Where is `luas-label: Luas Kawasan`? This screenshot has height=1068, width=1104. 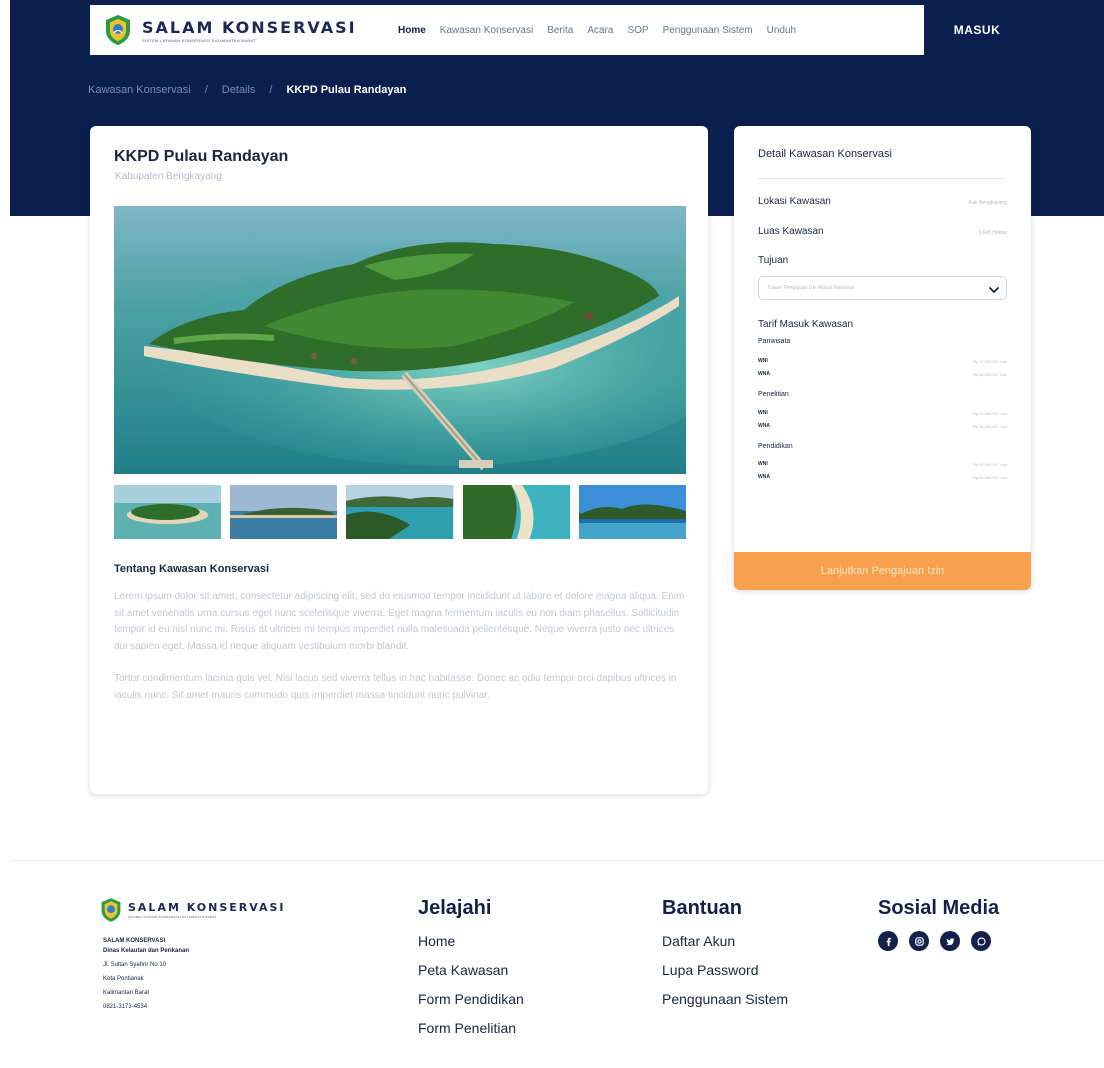
luas-label: Luas Kawasan is located at coordinates (791, 231).